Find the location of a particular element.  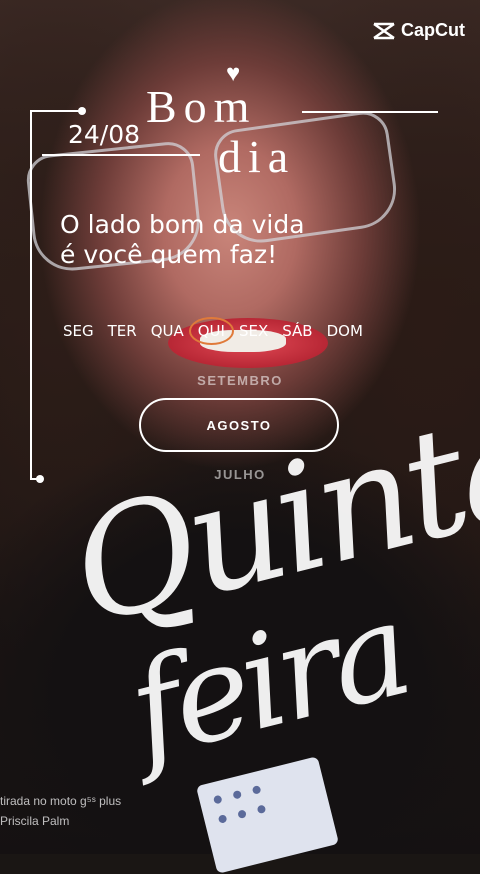

capcut-logo-icon is located at coordinates (384, 31).